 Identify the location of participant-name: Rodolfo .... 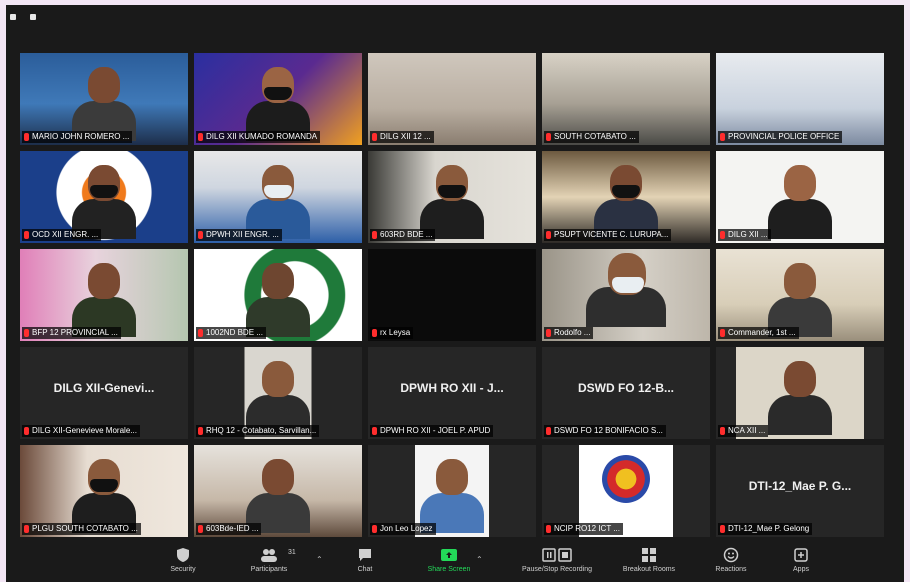
(569, 333).